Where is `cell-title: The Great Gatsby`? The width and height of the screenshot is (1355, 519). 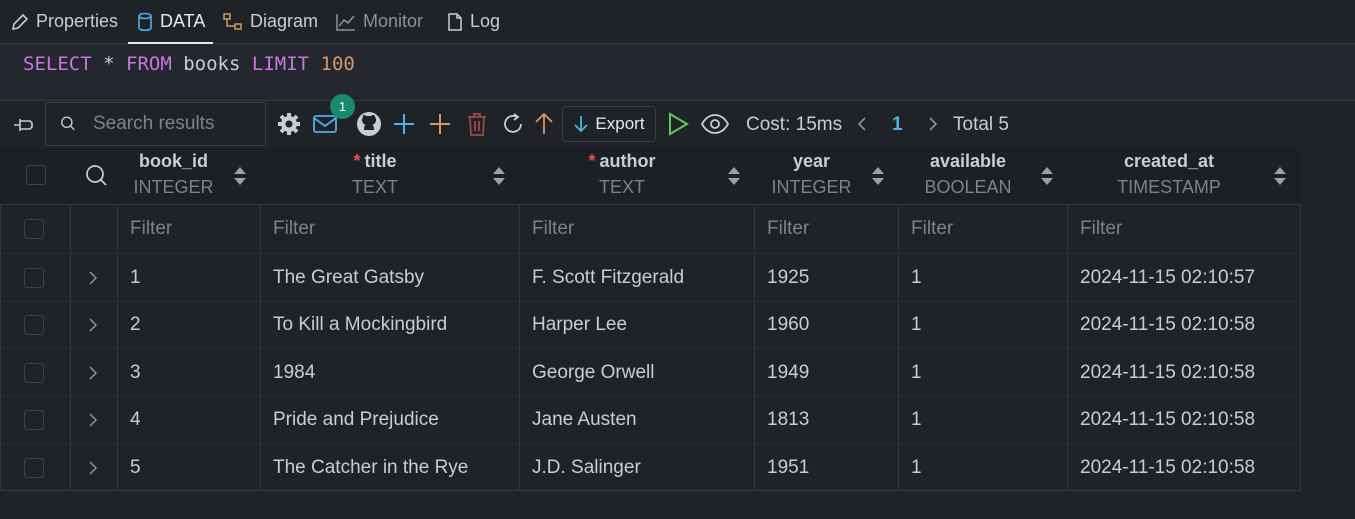 cell-title: The Great Gatsby is located at coordinates (390, 277).